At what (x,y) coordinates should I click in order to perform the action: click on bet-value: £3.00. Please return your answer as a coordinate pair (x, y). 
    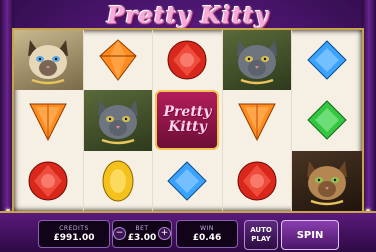
    Looking at the image, I should click on (142, 237).